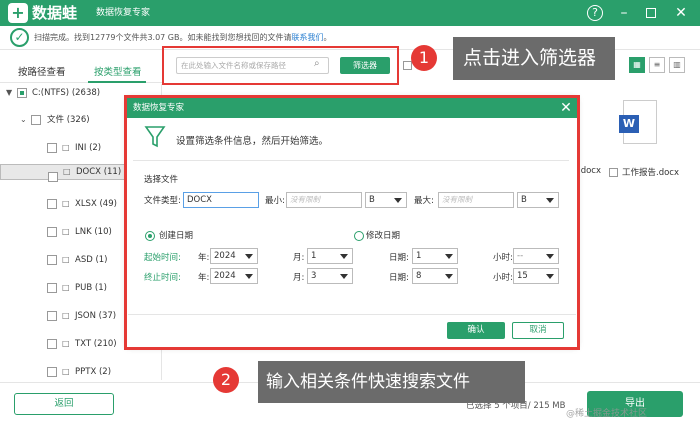 This screenshot has height=428, width=700. I want to click on tree-item-label: INI (2), so click(88, 148).